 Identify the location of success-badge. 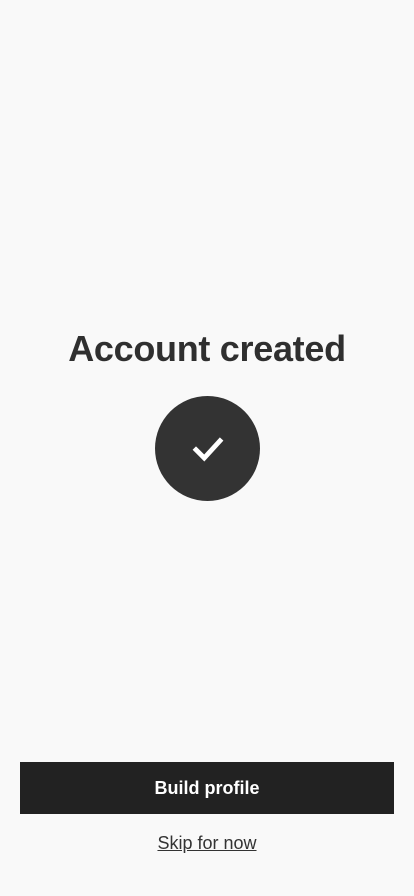
(207, 448).